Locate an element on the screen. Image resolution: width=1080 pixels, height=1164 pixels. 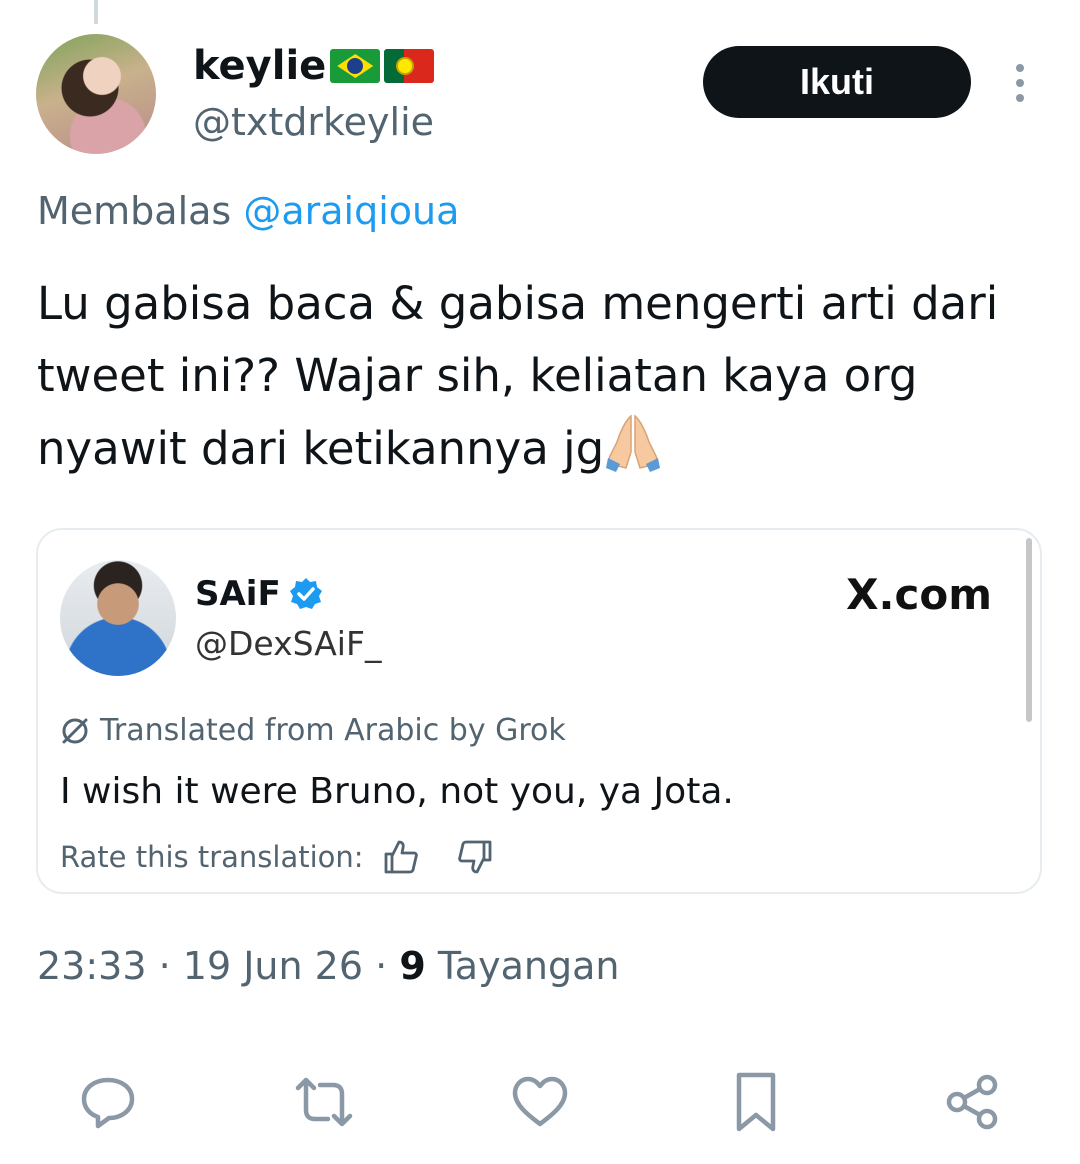
quoted-display-name: SAiF is located at coordinates (238, 594).